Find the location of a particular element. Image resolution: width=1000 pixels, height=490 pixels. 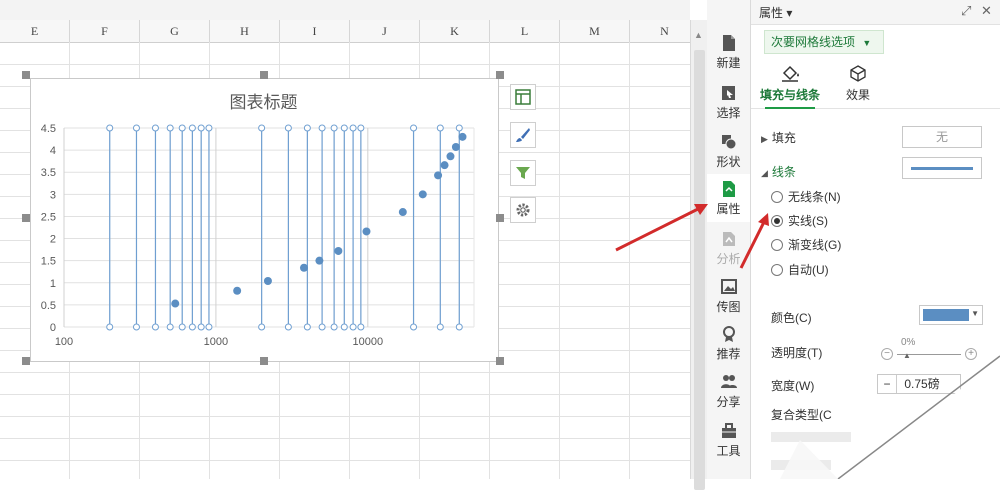

minus-icon: − is located at coordinates (887, 354).